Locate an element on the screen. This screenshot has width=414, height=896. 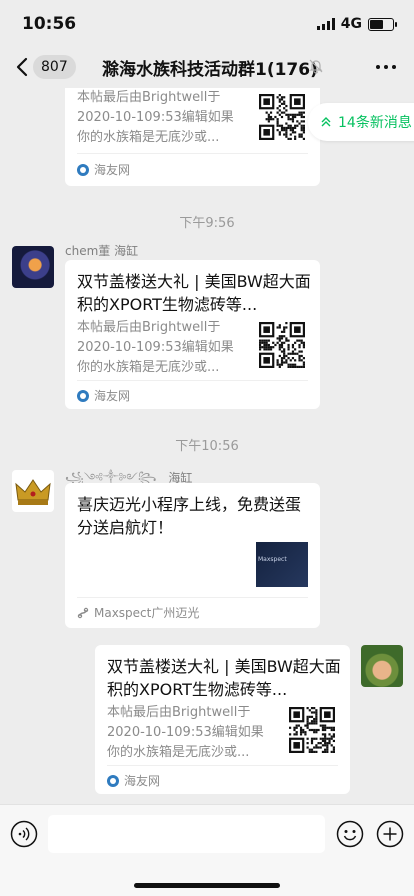
my-avatar is located at coordinates (382, 666).